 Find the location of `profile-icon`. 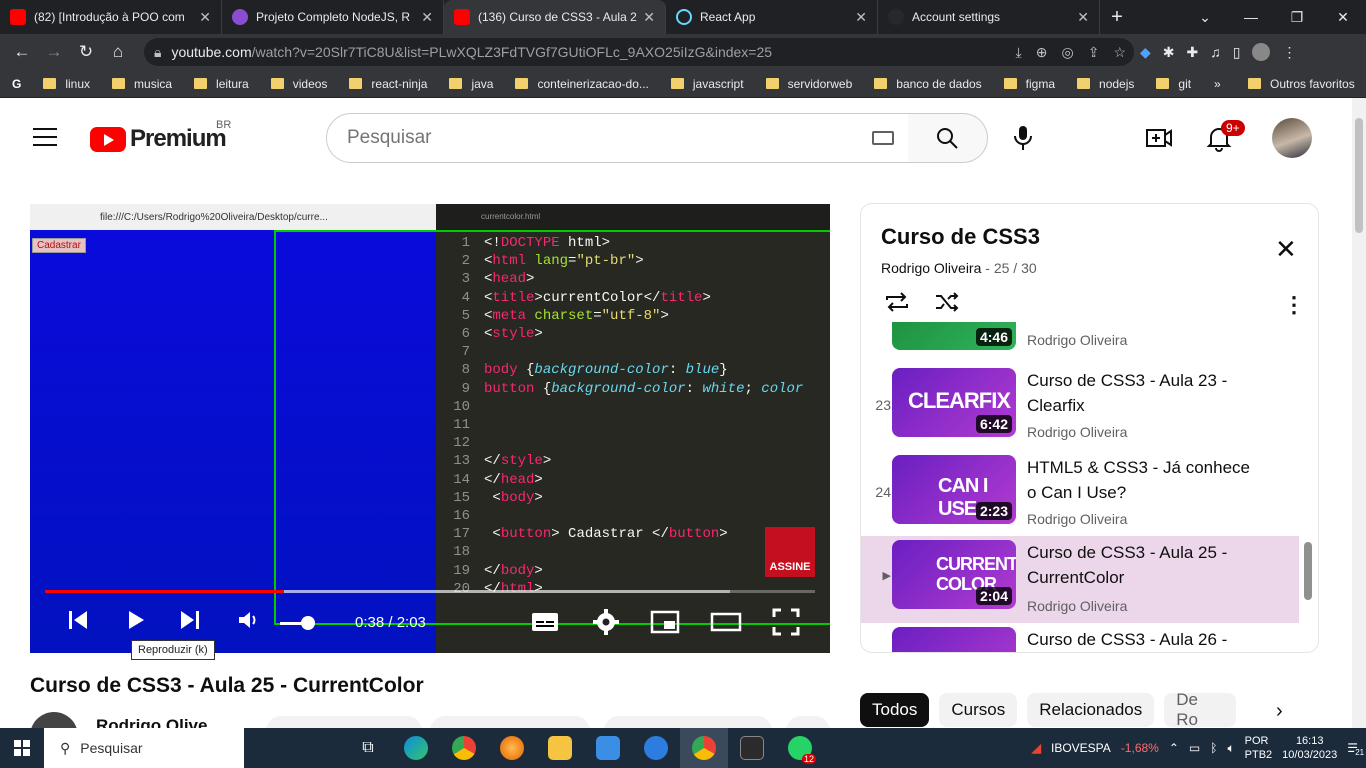

profile-icon is located at coordinates (1261, 52).